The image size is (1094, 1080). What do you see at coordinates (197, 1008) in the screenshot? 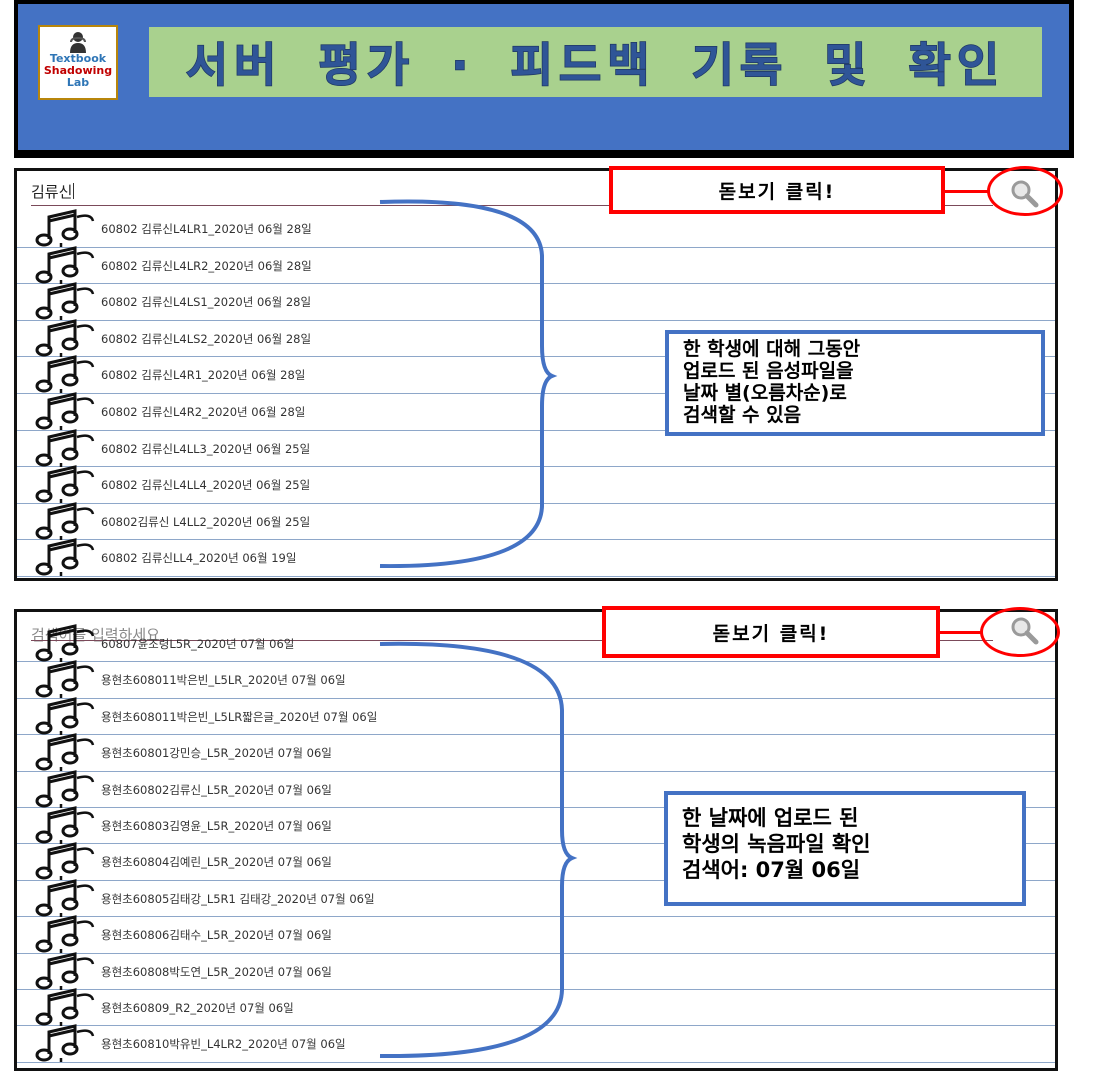
I see `recording-filename: 용현초60809_R2_2020년 07월 06일` at bounding box center [197, 1008].